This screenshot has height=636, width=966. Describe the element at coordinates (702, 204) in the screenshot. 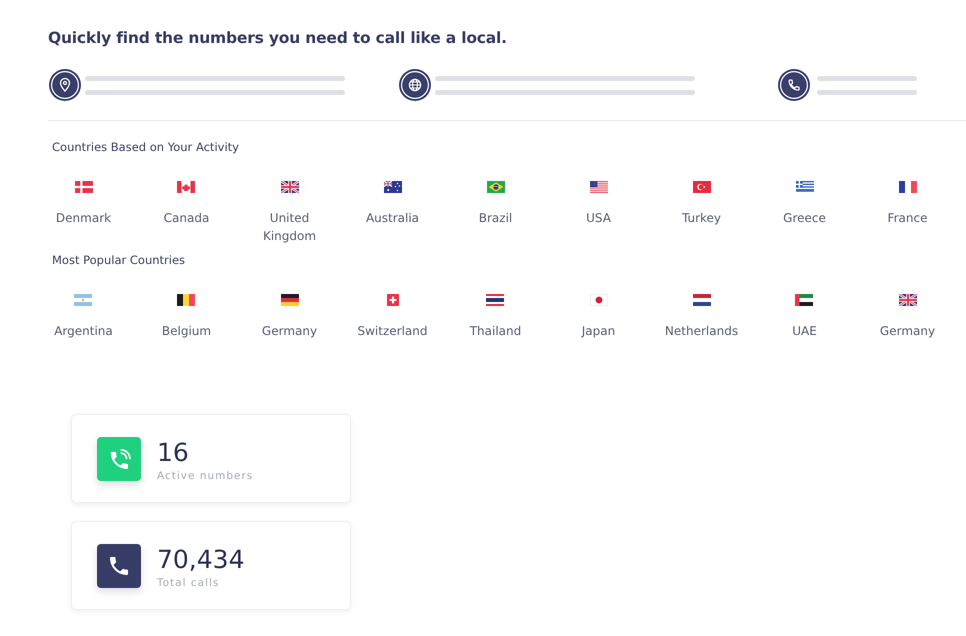

I see `country-option: Turkey` at that location.